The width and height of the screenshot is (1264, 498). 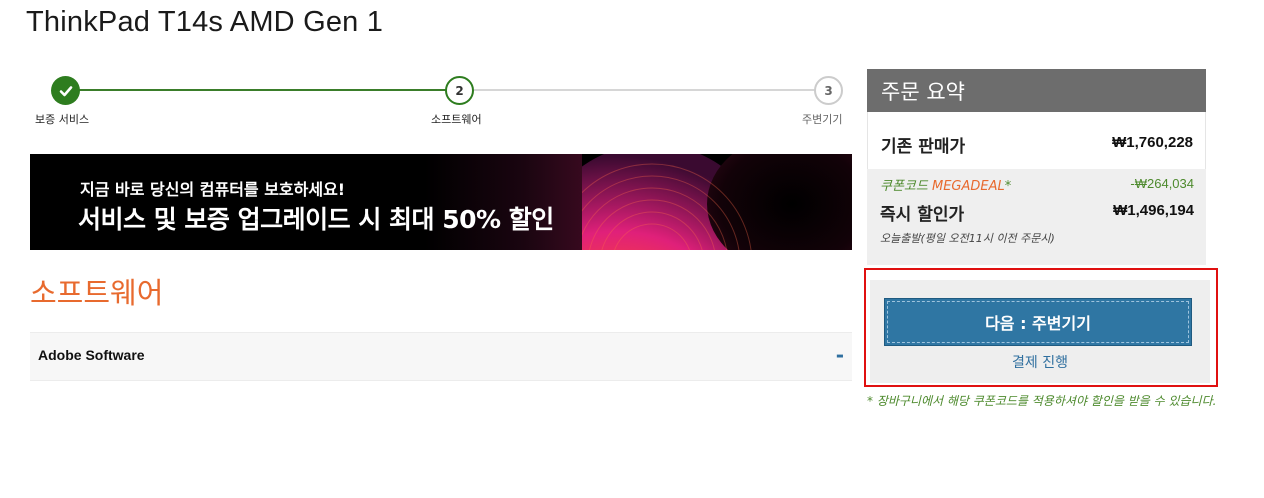 What do you see at coordinates (1153, 210) in the screenshot?
I see `instant-price-value: ₩1,496,194` at bounding box center [1153, 210].